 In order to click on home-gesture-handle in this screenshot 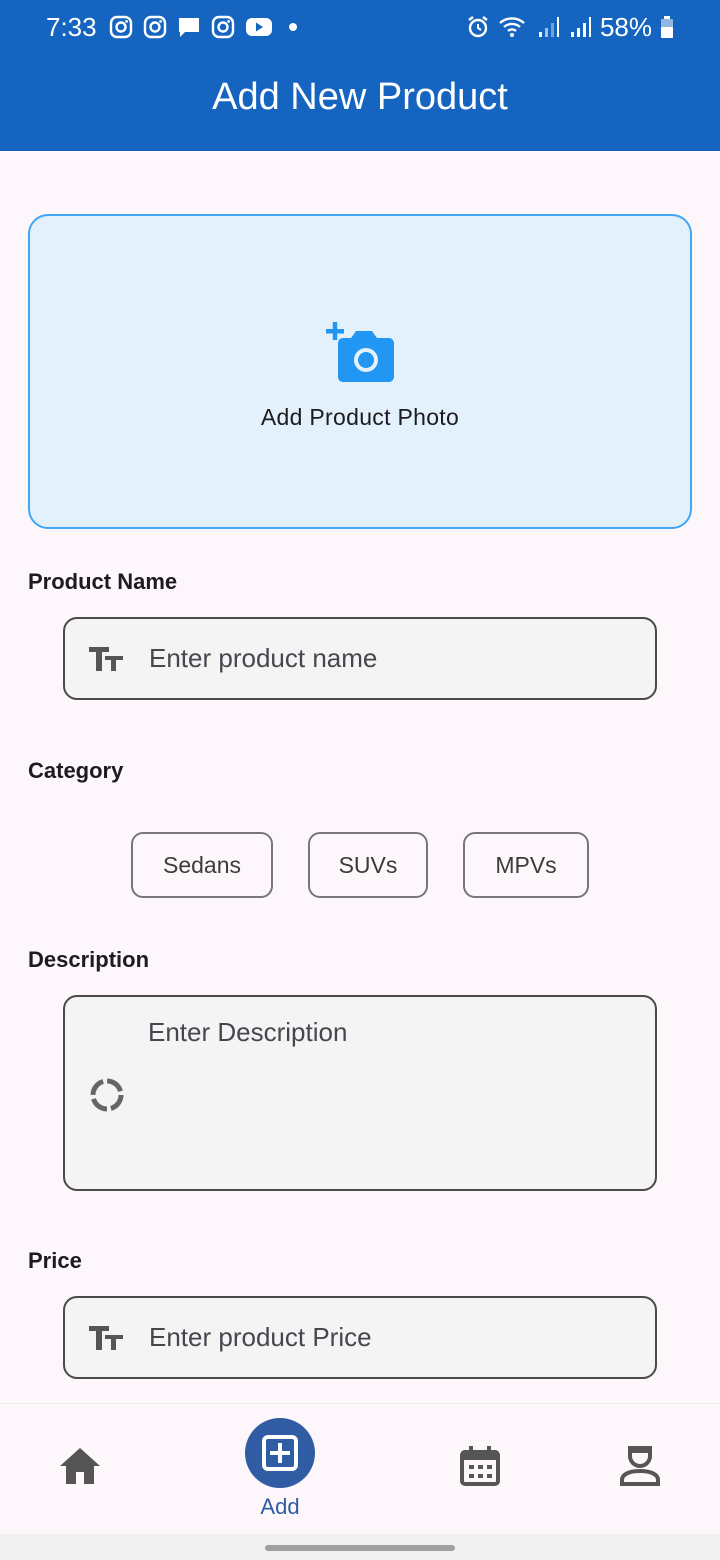, I will do `click(360, 1548)`.